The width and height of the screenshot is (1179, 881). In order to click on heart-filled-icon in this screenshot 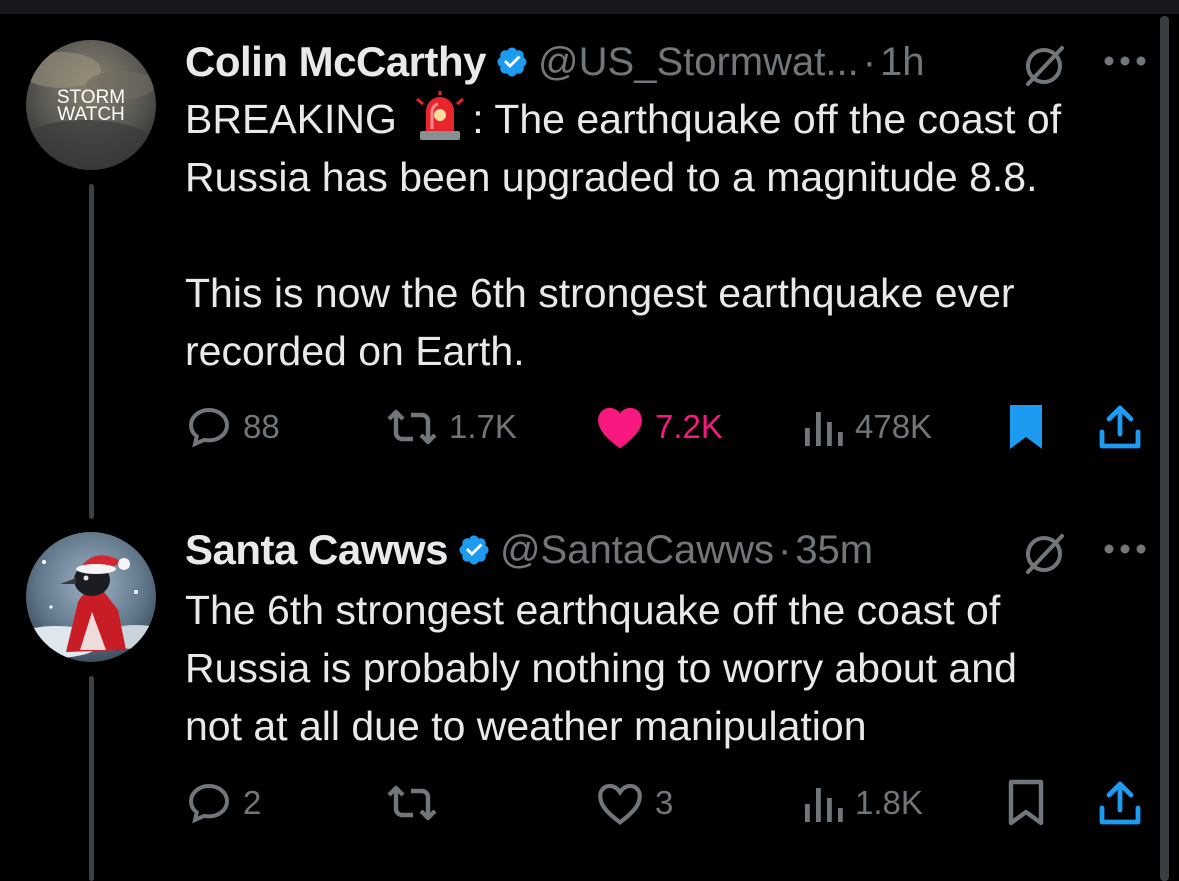, I will do `click(620, 428)`.